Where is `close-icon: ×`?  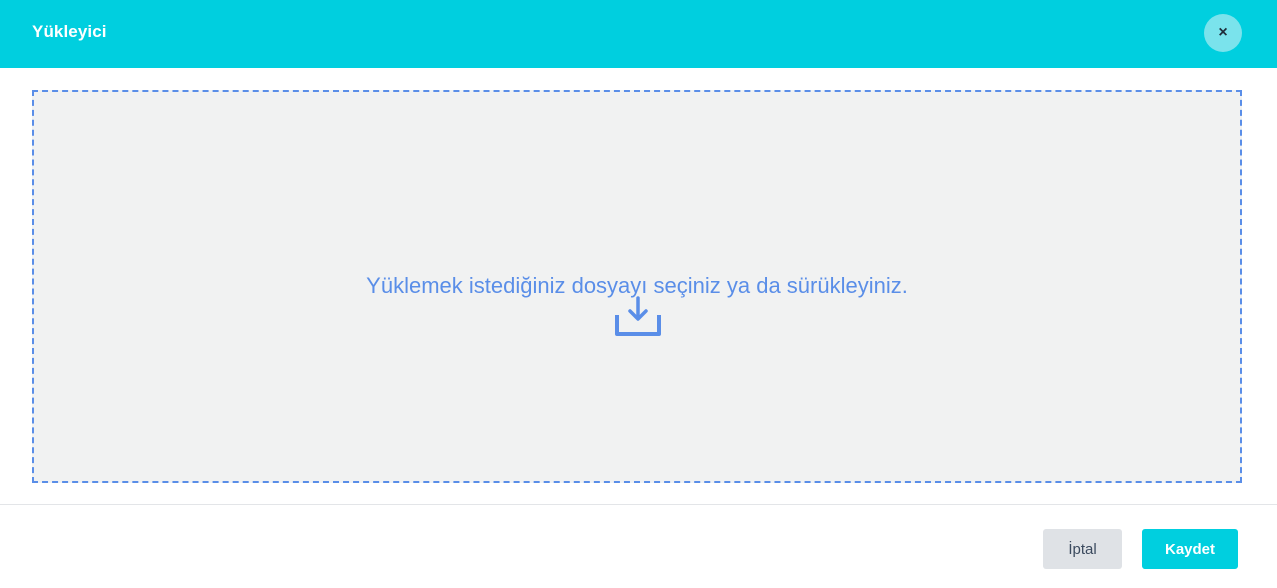 close-icon: × is located at coordinates (1223, 32).